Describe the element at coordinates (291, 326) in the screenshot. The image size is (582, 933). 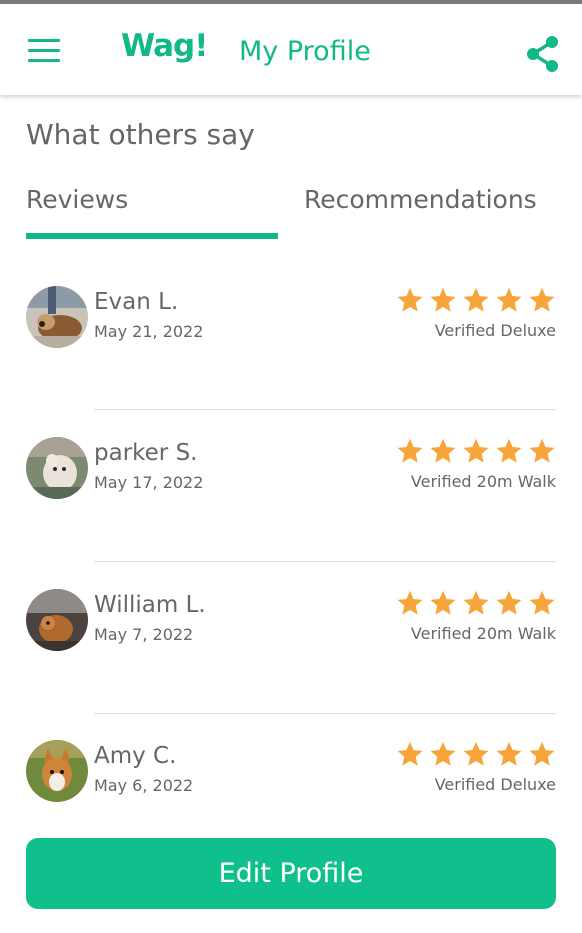
I see `review-item: Evan L. May 21, 2022 Verified Deluxe` at that location.